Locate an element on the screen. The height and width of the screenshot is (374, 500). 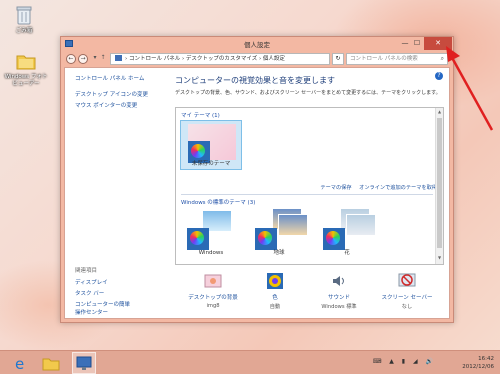
desktop-background-setting: デスクトップの背景 img8 is located at coordinates (213, 290).